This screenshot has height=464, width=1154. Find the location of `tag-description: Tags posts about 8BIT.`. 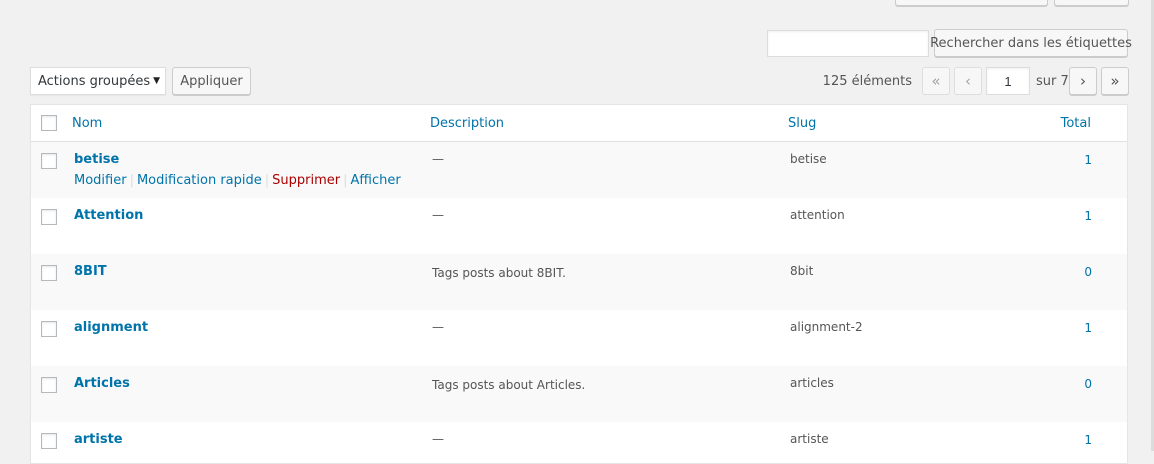

tag-description: Tags posts about 8BIT. is located at coordinates (499, 273).